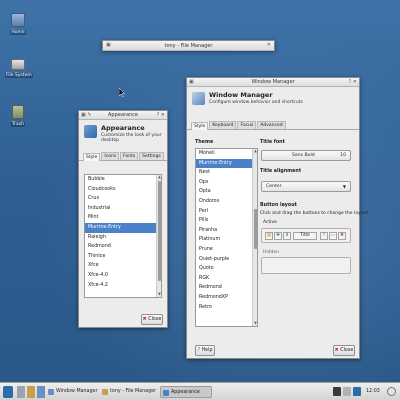  I want to click on list-item: Xfce-4.0, so click(123, 276).